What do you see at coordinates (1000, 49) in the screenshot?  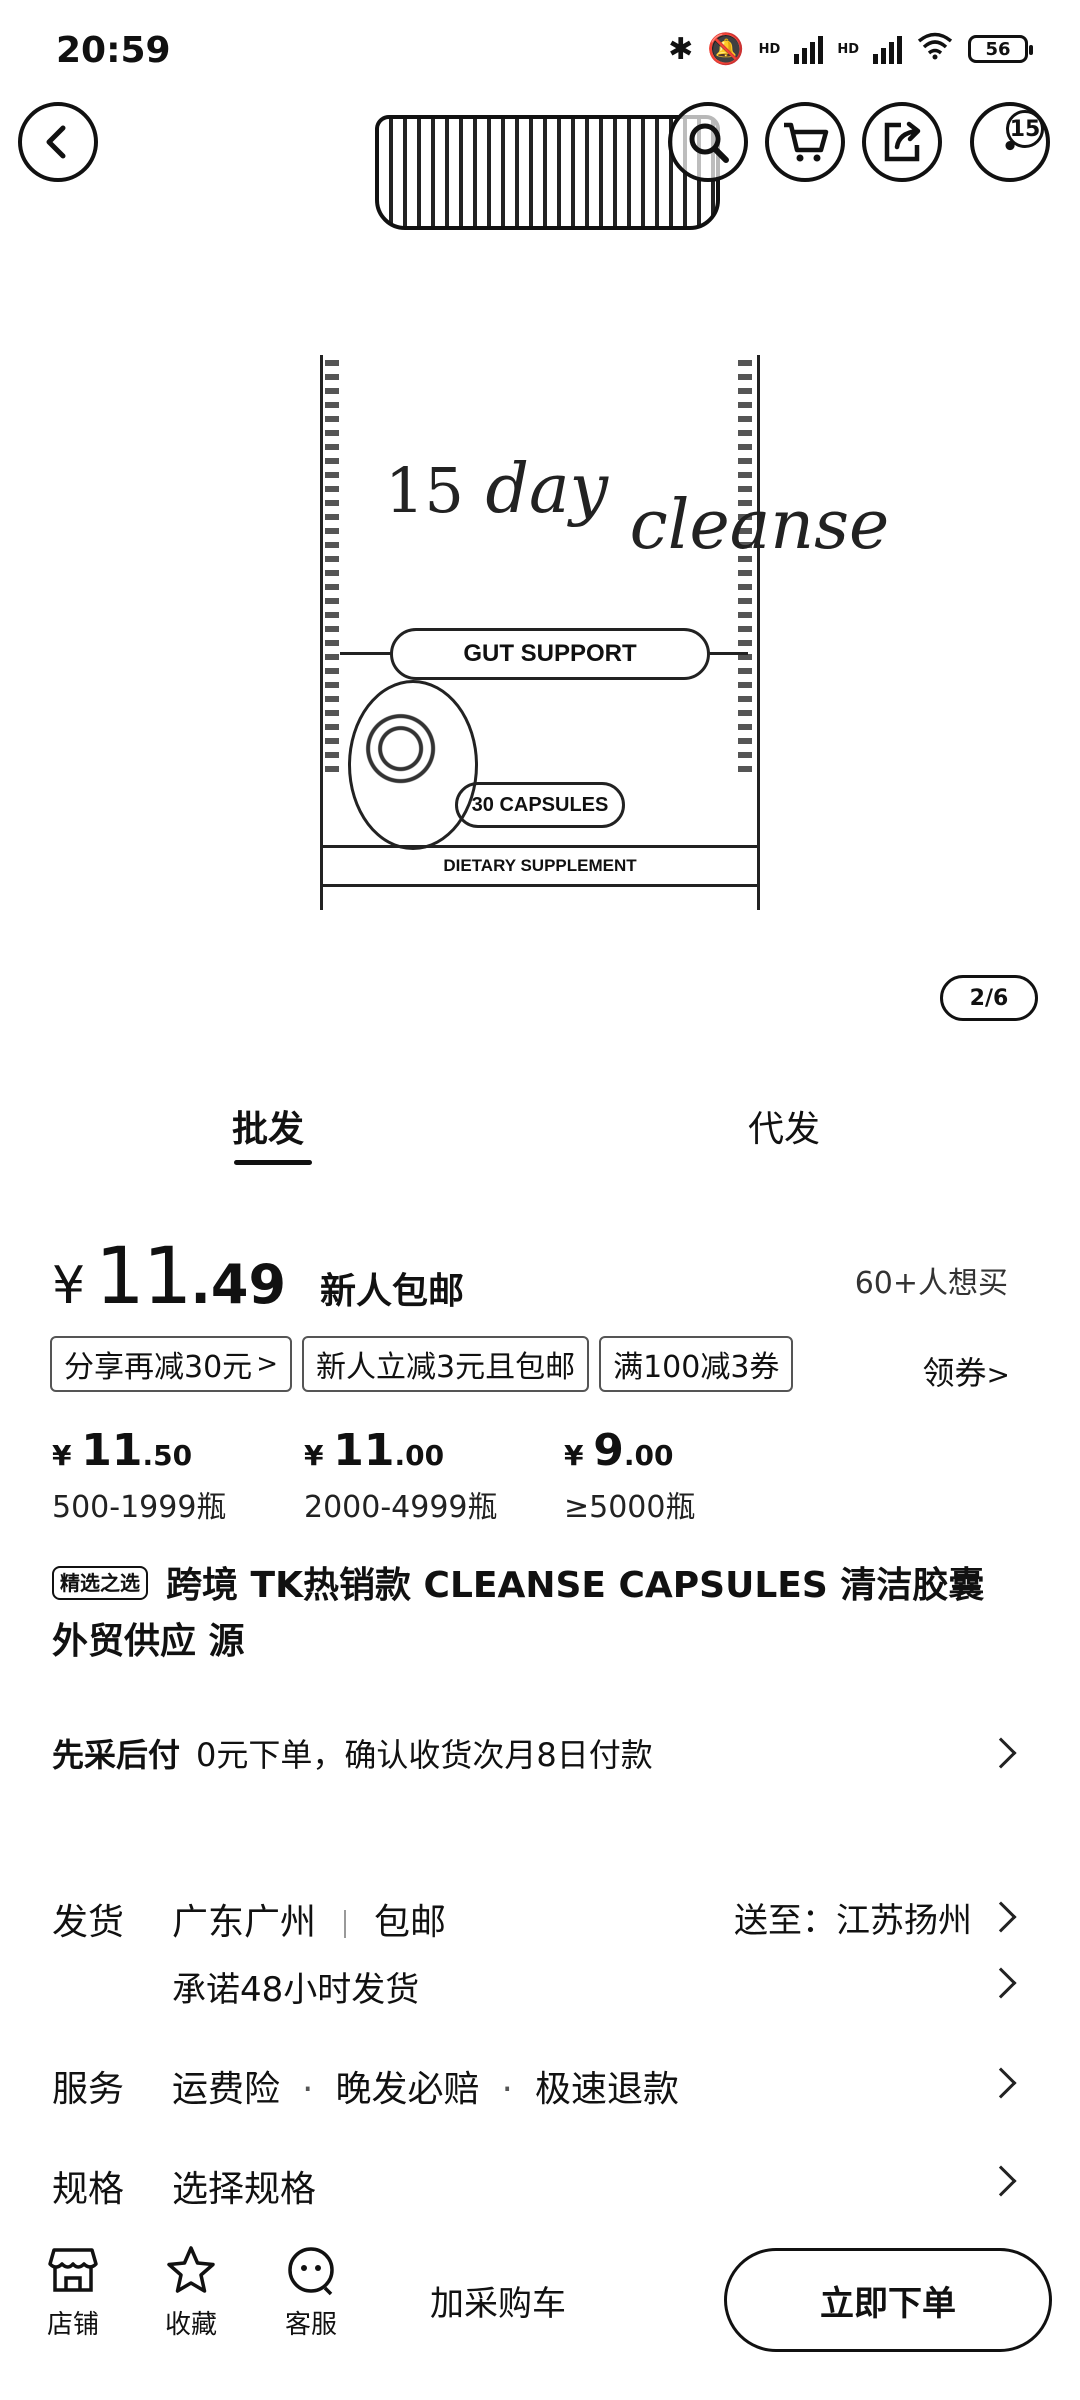 I see `battery-icon: 56` at bounding box center [1000, 49].